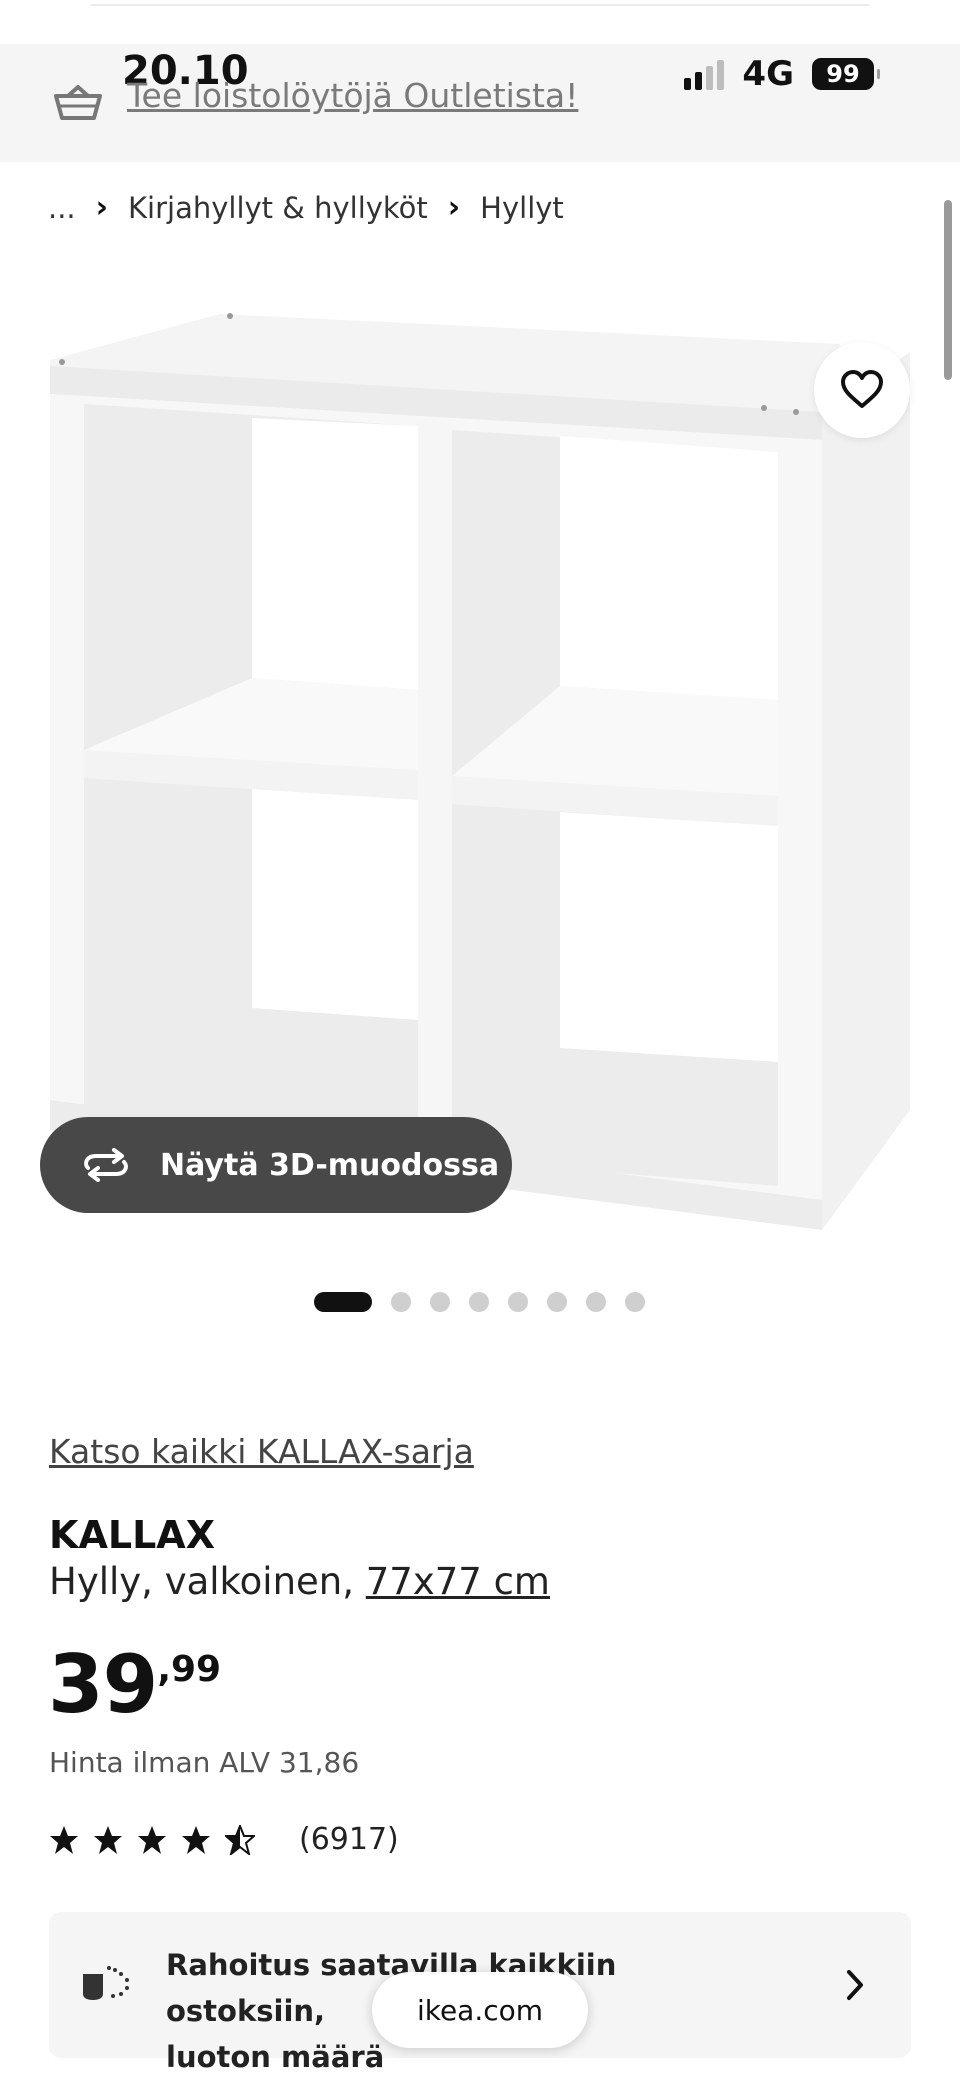 This screenshot has width=960, height=2081. Describe the element at coordinates (704, 74) in the screenshot. I see `signal-icon` at that location.